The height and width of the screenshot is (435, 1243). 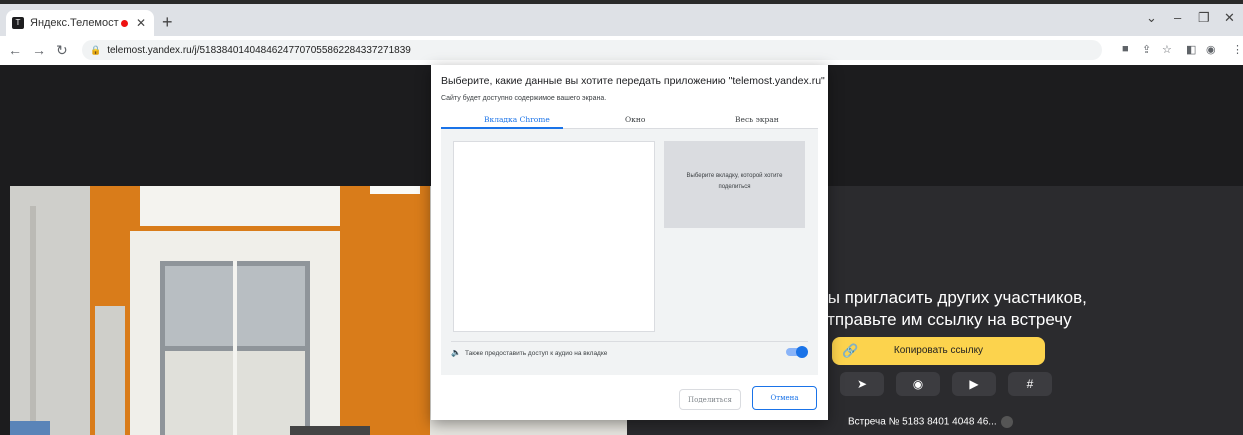 What do you see at coordinates (517, 119) in the screenshot?
I see `tab-chrome-tab: Вкладка Chrome` at bounding box center [517, 119].